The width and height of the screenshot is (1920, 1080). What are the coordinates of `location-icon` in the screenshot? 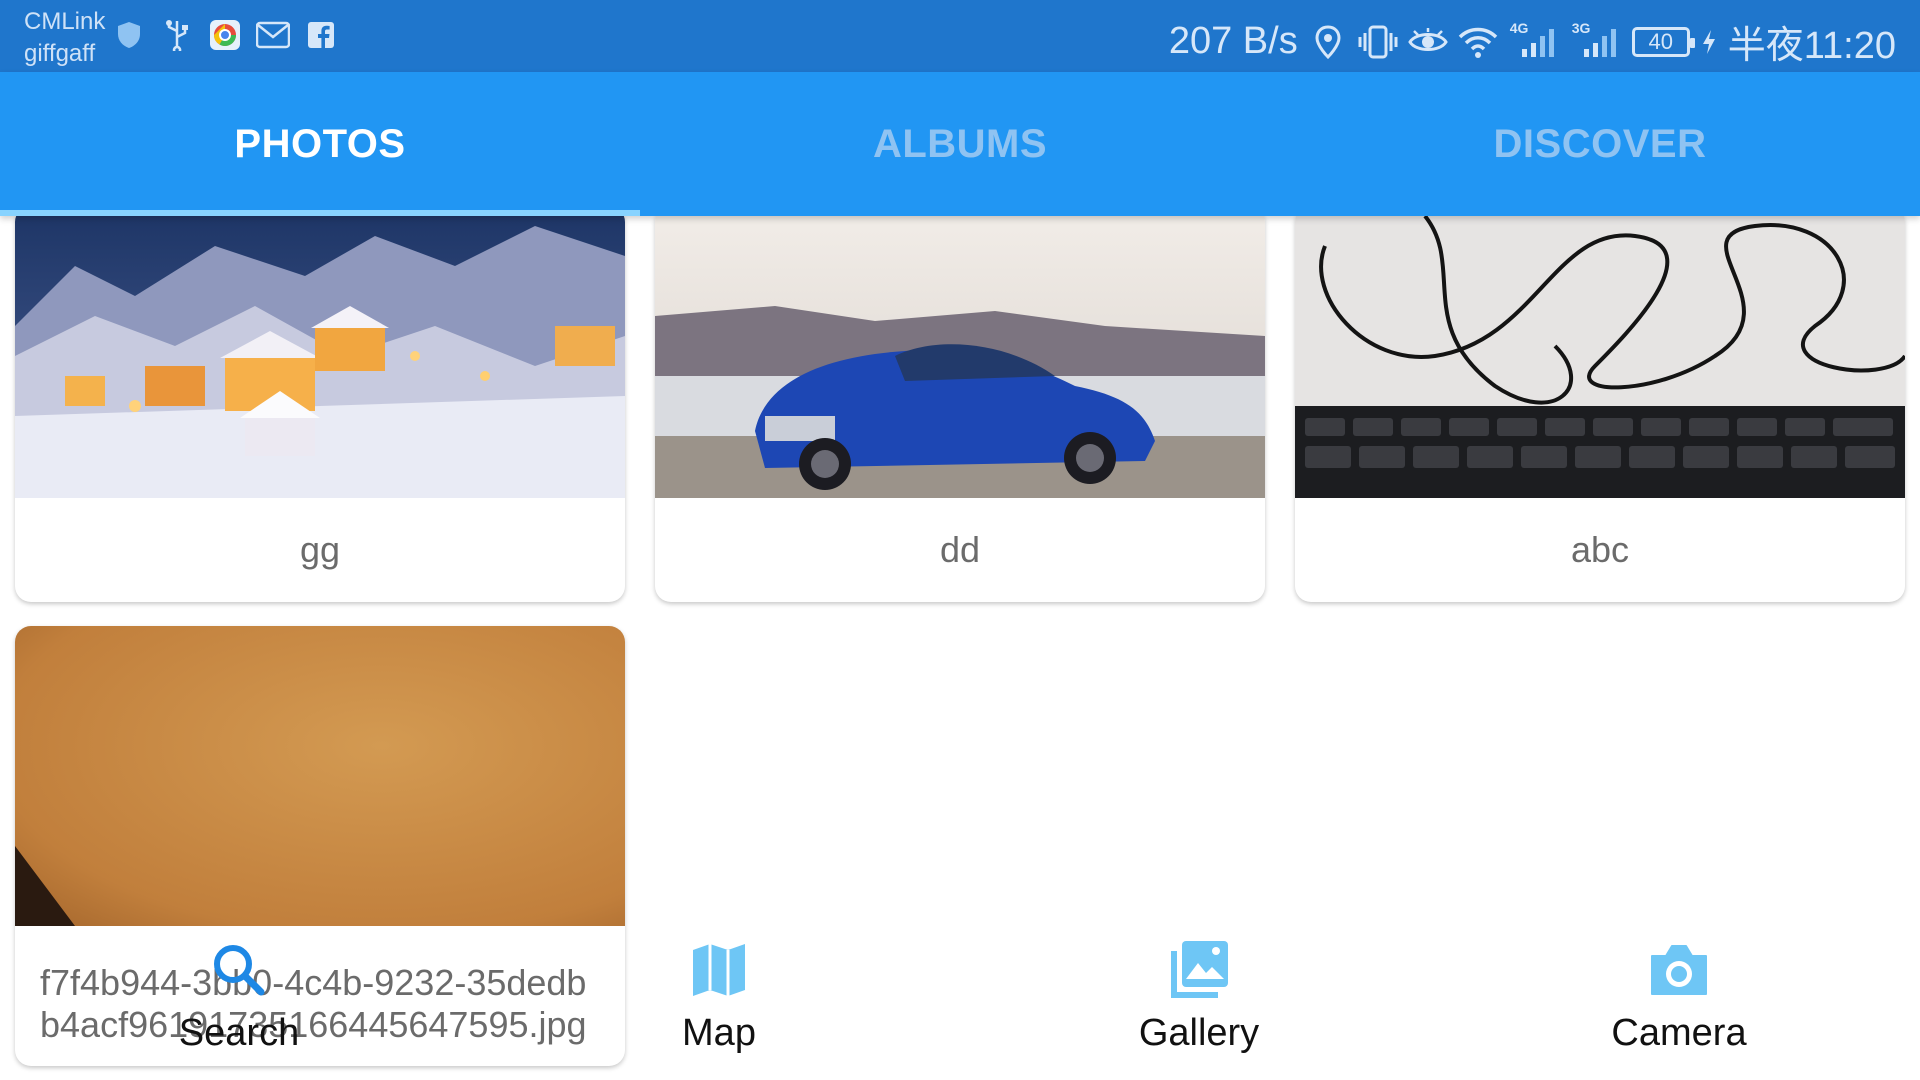 It's located at (1328, 42).